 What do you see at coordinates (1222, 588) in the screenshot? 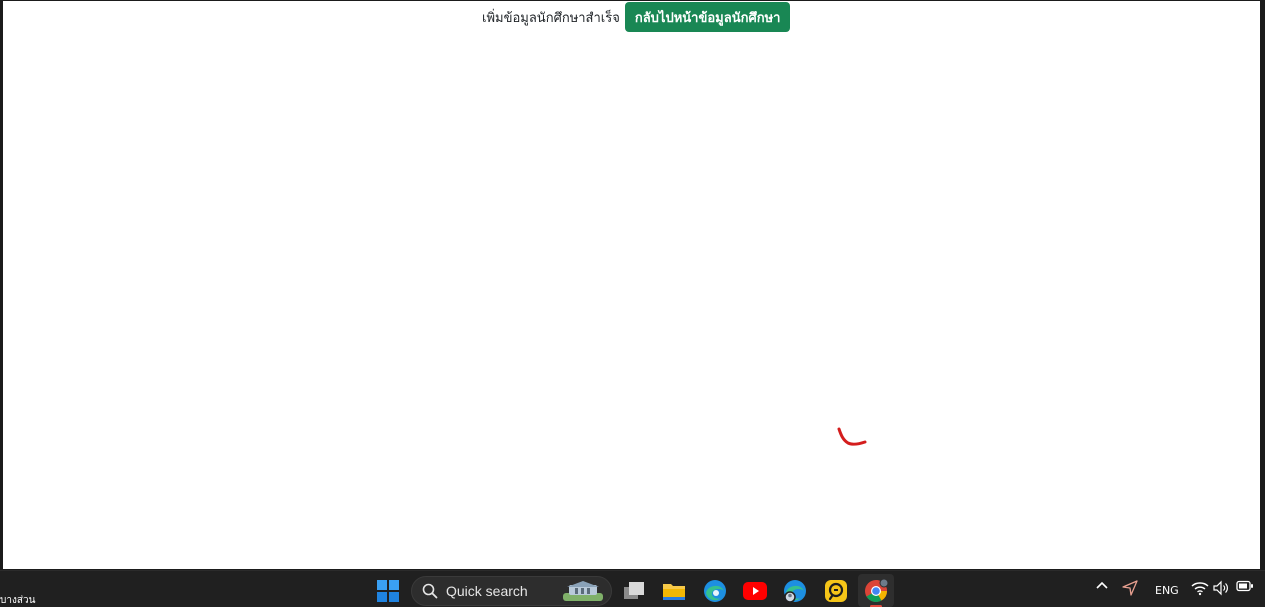
I see `volume-icon` at bounding box center [1222, 588].